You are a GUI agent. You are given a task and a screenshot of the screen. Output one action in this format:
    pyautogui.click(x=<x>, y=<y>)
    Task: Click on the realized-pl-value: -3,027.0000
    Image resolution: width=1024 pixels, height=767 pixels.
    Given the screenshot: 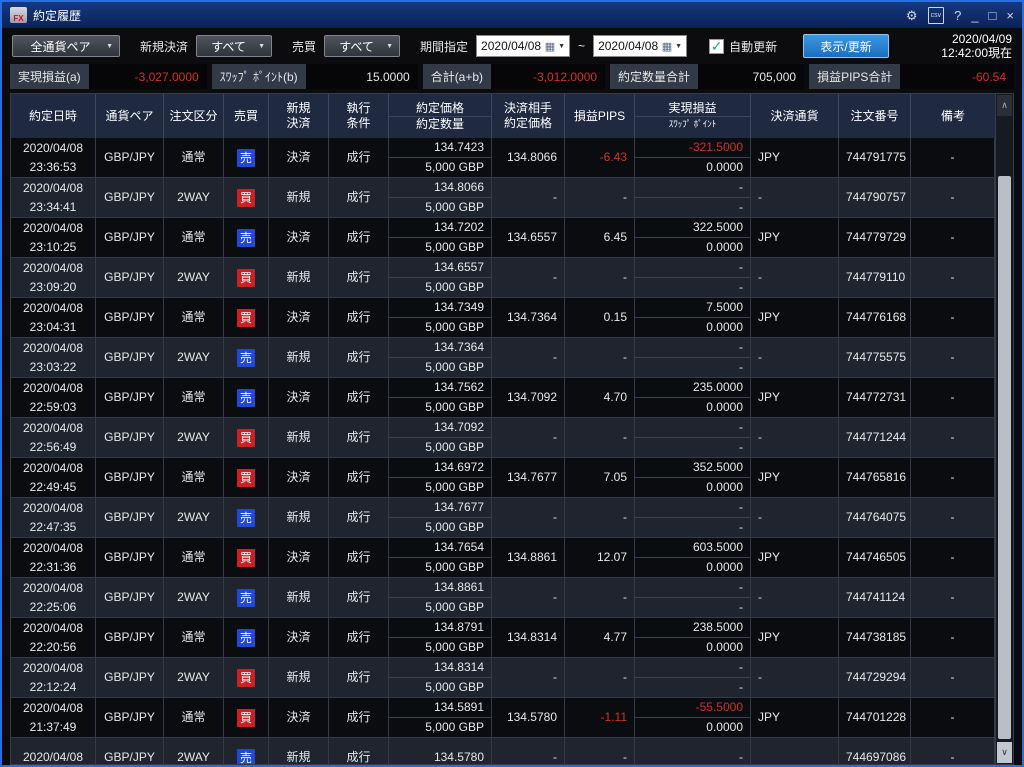 What is the action you would take?
    pyautogui.click(x=147, y=76)
    